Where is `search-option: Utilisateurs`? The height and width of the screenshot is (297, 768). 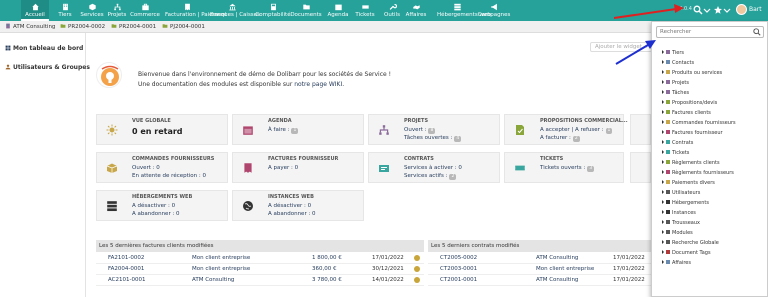
search-option: Utilisateurs is located at coordinates (681, 193).